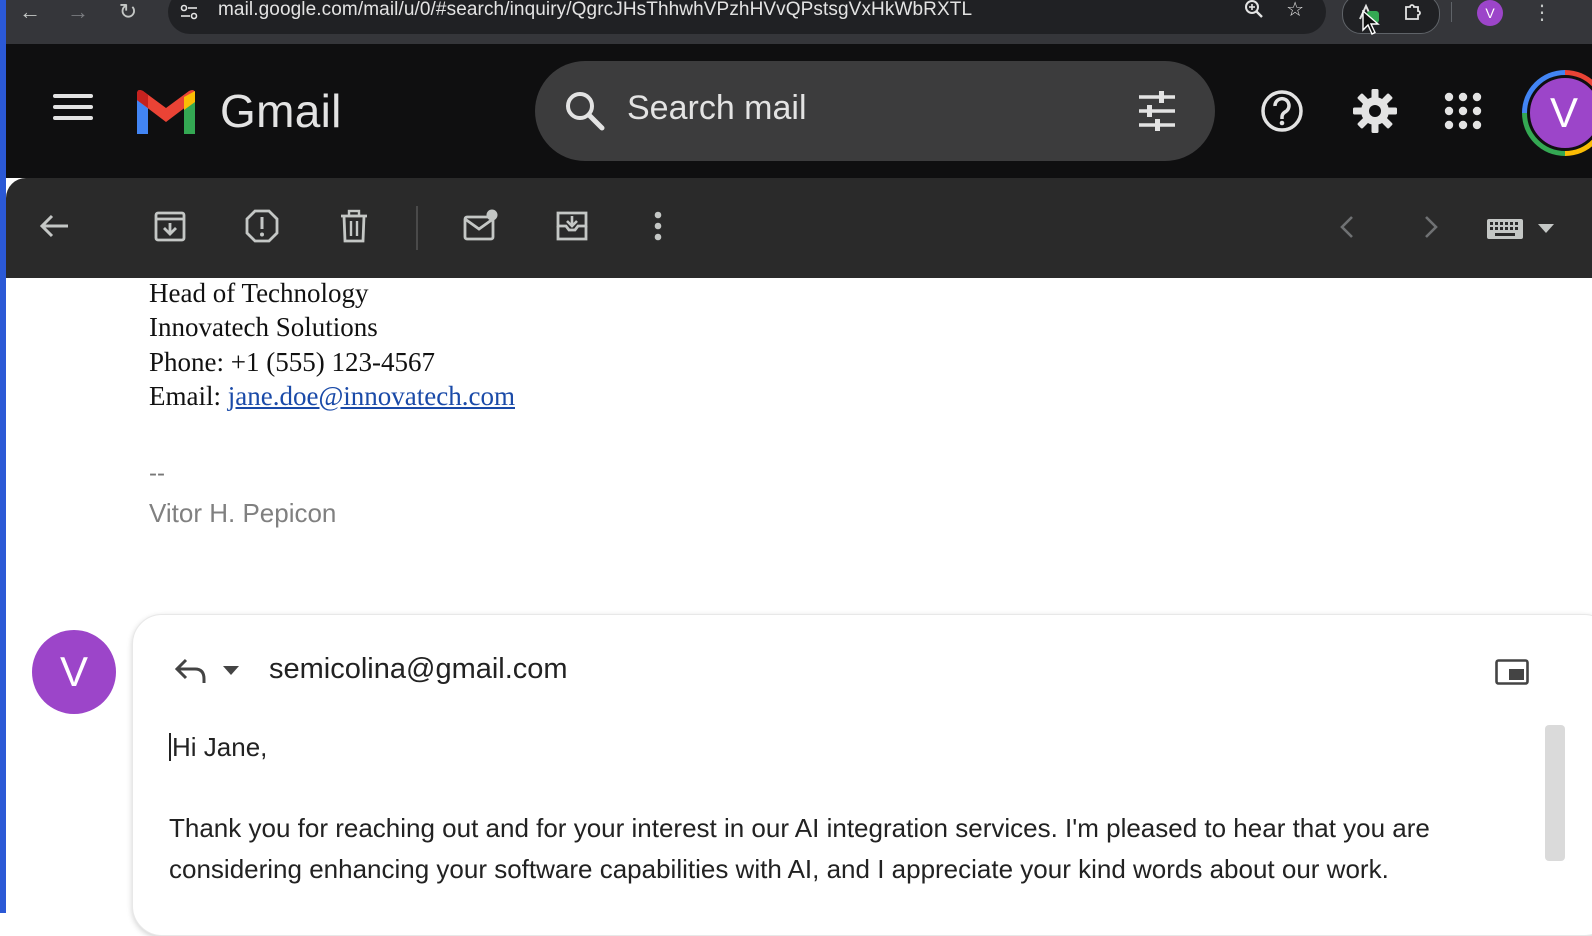  What do you see at coordinates (166, 112) in the screenshot?
I see `gmail-logo-icon` at bounding box center [166, 112].